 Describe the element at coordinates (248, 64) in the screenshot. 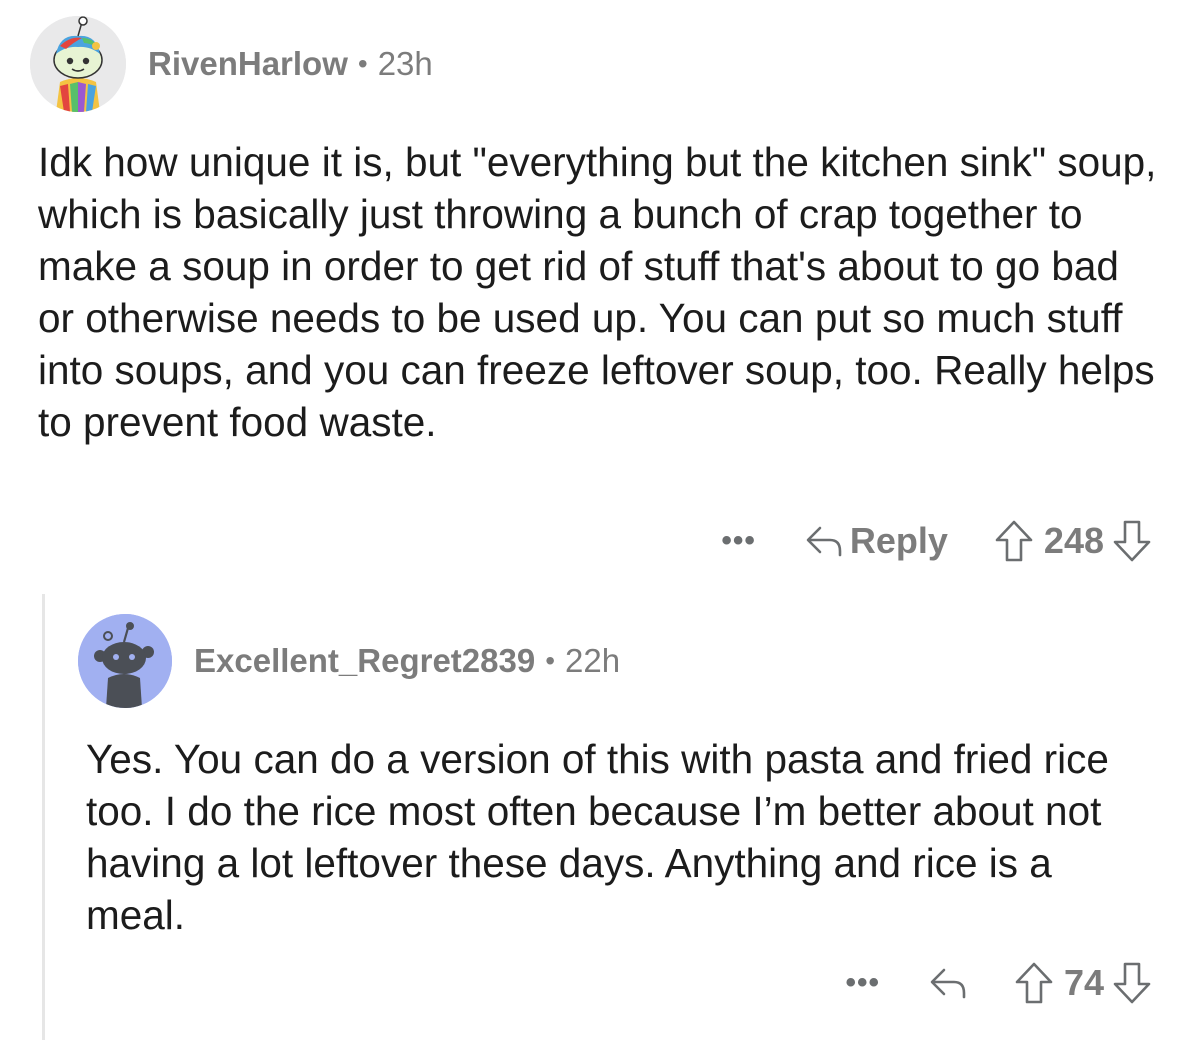

I see `username: RivenHarlow` at that location.